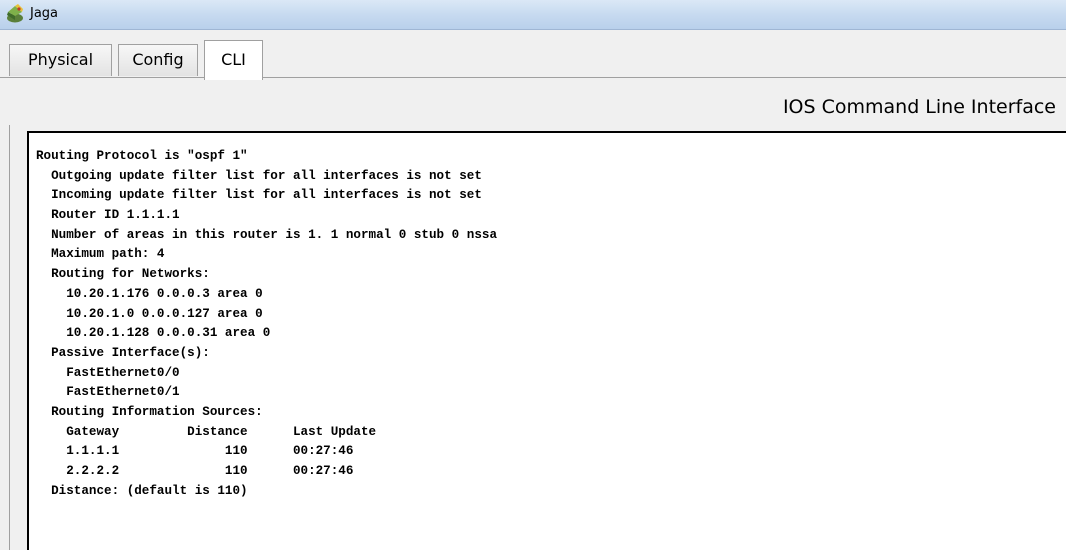 The height and width of the screenshot is (550, 1066). Describe the element at coordinates (108, 372) in the screenshot. I see `terminal-line: FastEthernet0/0` at that location.